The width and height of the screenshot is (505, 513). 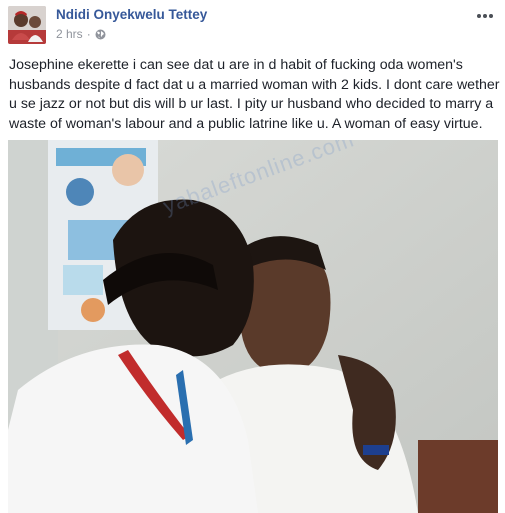 What do you see at coordinates (485, 13) in the screenshot?
I see `more-options-icon` at bounding box center [485, 13].